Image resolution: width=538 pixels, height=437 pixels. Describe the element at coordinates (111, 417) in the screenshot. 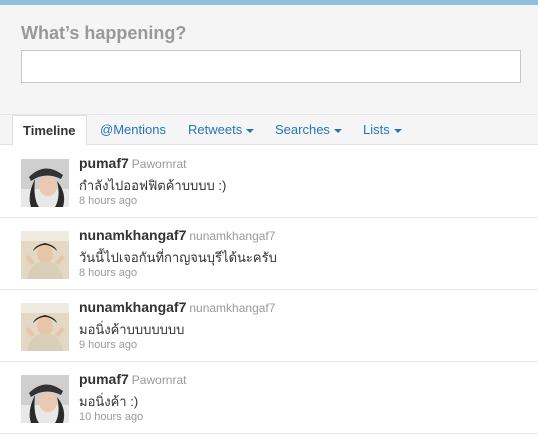

I see `tweet-timestamp-link: 10 hours ago` at that location.